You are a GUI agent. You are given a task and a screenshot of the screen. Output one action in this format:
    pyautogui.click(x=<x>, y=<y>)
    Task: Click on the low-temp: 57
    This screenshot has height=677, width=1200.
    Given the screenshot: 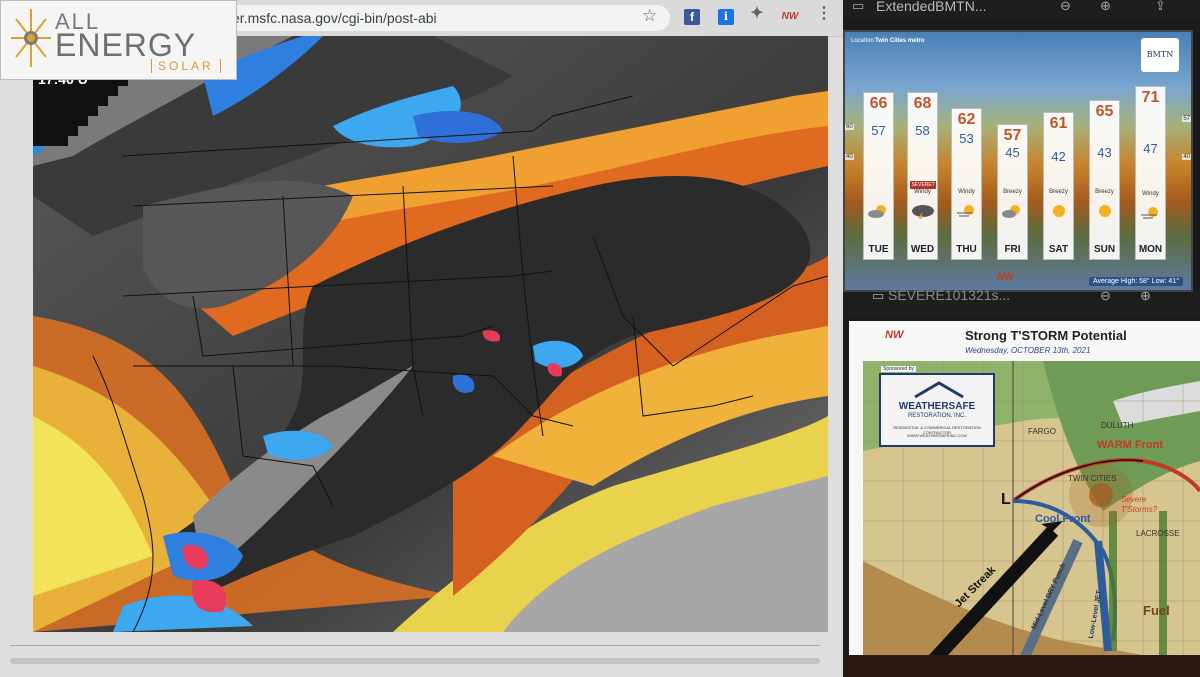 What is the action you would take?
    pyautogui.click(x=878, y=130)
    